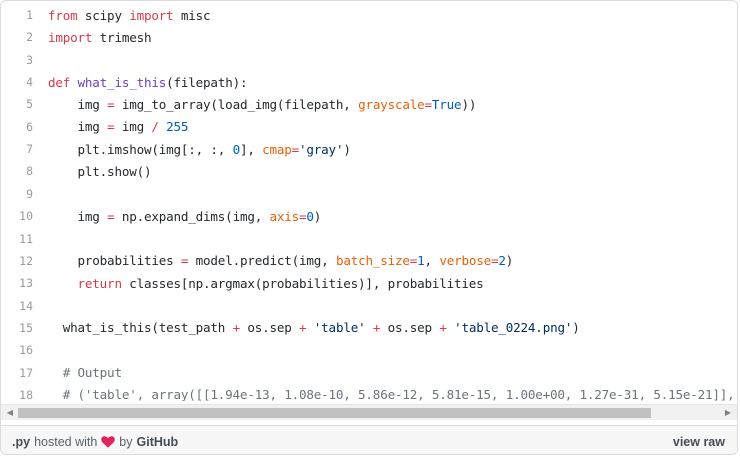 The height and width of the screenshot is (456, 740). What do you see at coordinates (192, 15) in the screenshot?
I see `code-token: misc` at bounding box center [192, 15].